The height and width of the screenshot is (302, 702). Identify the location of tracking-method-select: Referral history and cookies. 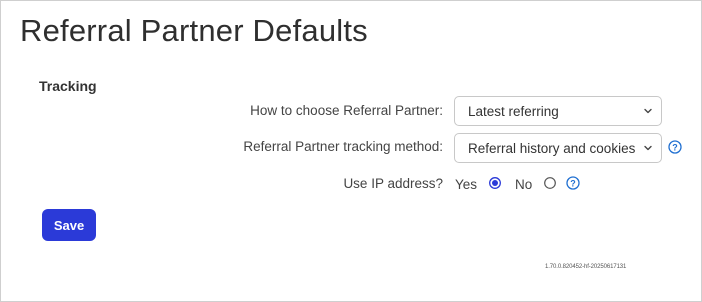
(558, 148).